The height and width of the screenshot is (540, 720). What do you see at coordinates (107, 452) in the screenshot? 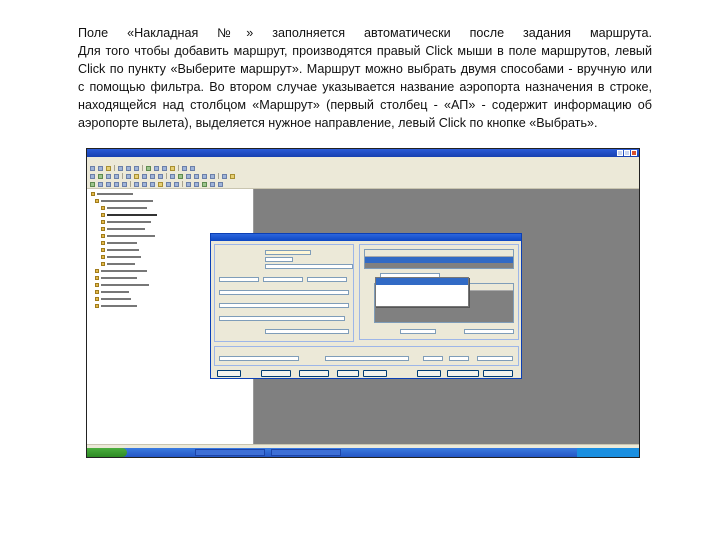
I see `start-button` at bounding box center [107, 452].